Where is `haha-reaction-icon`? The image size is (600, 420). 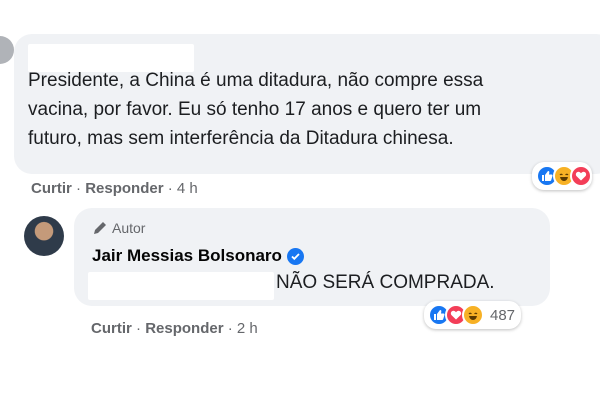 haha-reaction-icon is located at coordinates (473, 315).